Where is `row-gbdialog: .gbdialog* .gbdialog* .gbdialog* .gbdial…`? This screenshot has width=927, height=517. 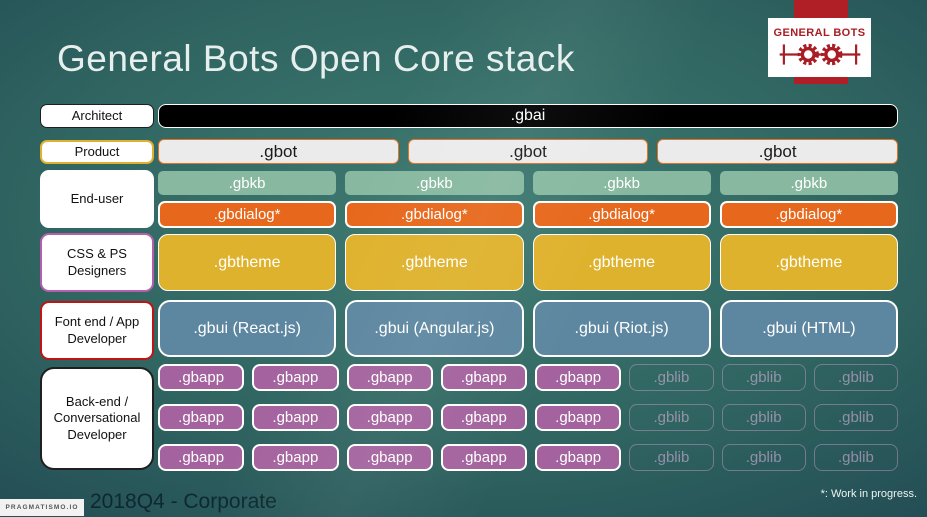
row-gbdialog: .gbdialog* .gbdialog* .gbdialog* .gbdial… is located at coordinates (528, 214).